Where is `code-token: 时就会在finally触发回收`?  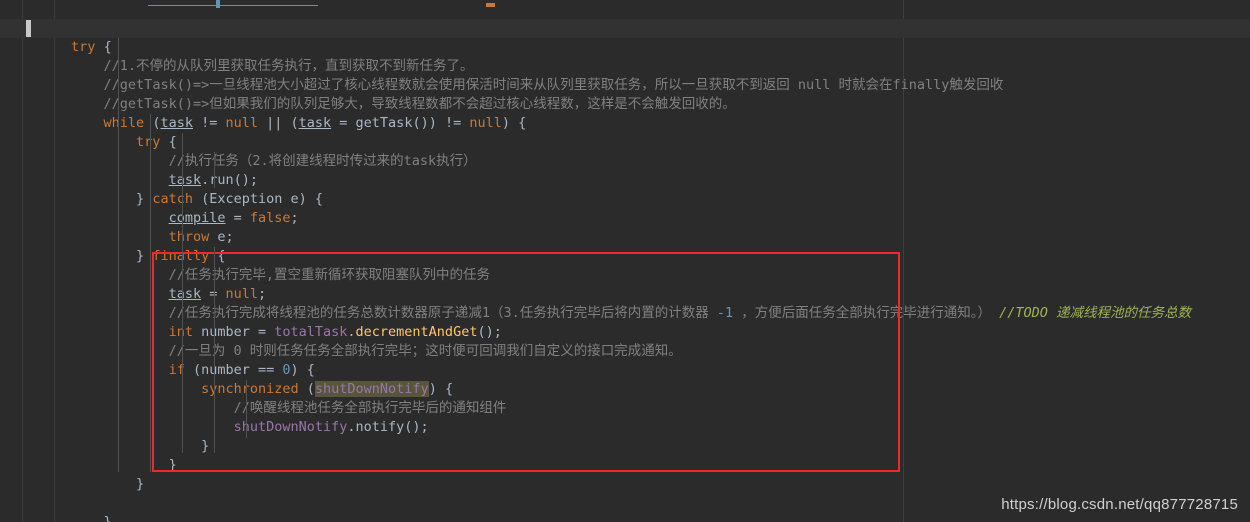
code-token: 时就会在finally触发回收 is located at coordinates (917, 85).